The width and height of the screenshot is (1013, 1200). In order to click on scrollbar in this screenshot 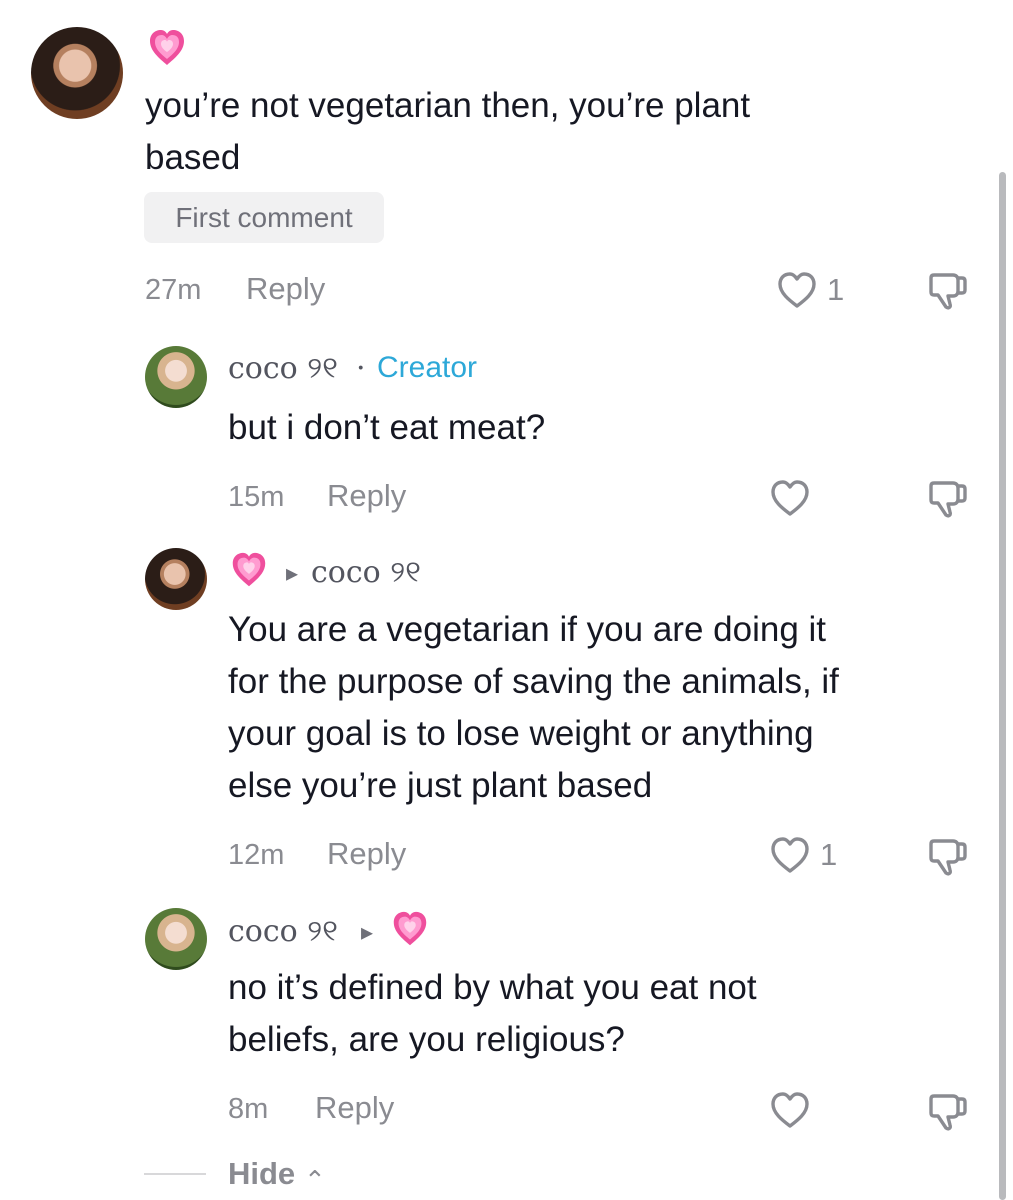, I will do `click(1002, 686)`.